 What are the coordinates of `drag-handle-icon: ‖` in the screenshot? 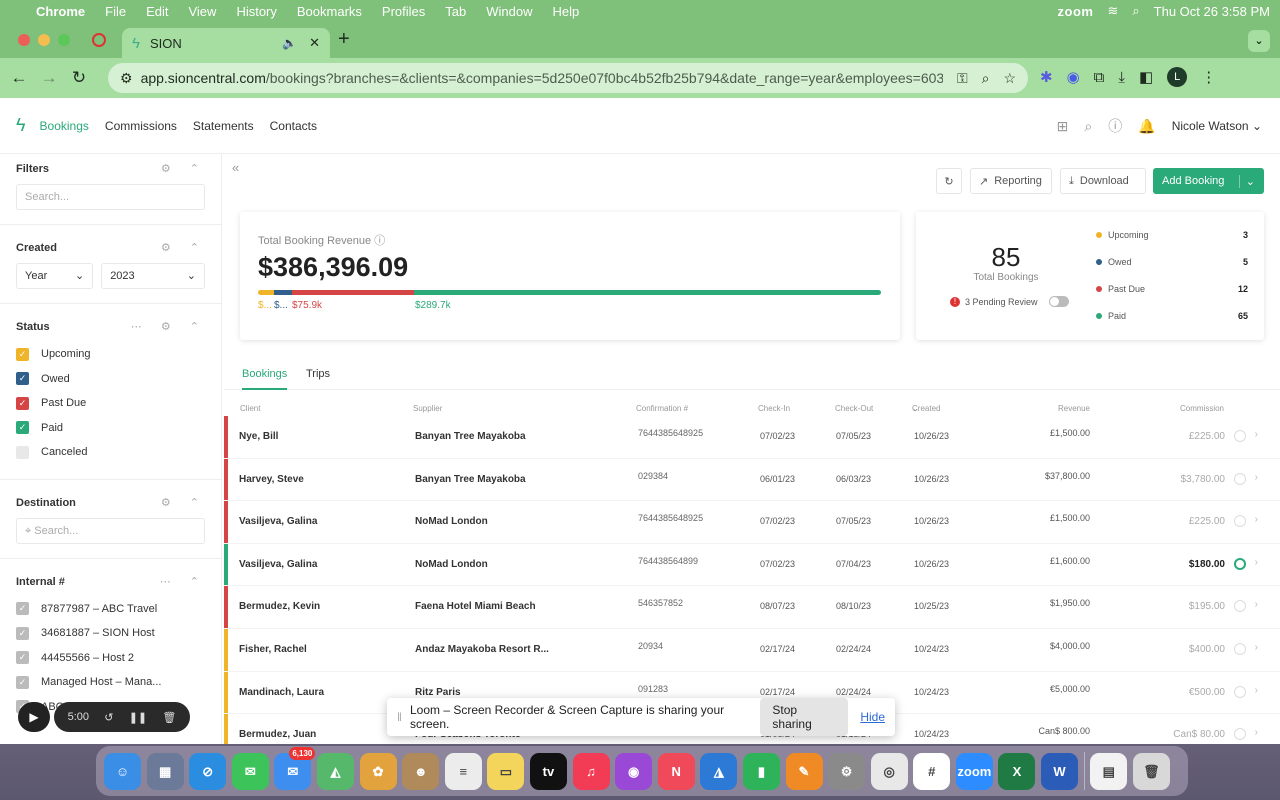 It's located at (399, 717).